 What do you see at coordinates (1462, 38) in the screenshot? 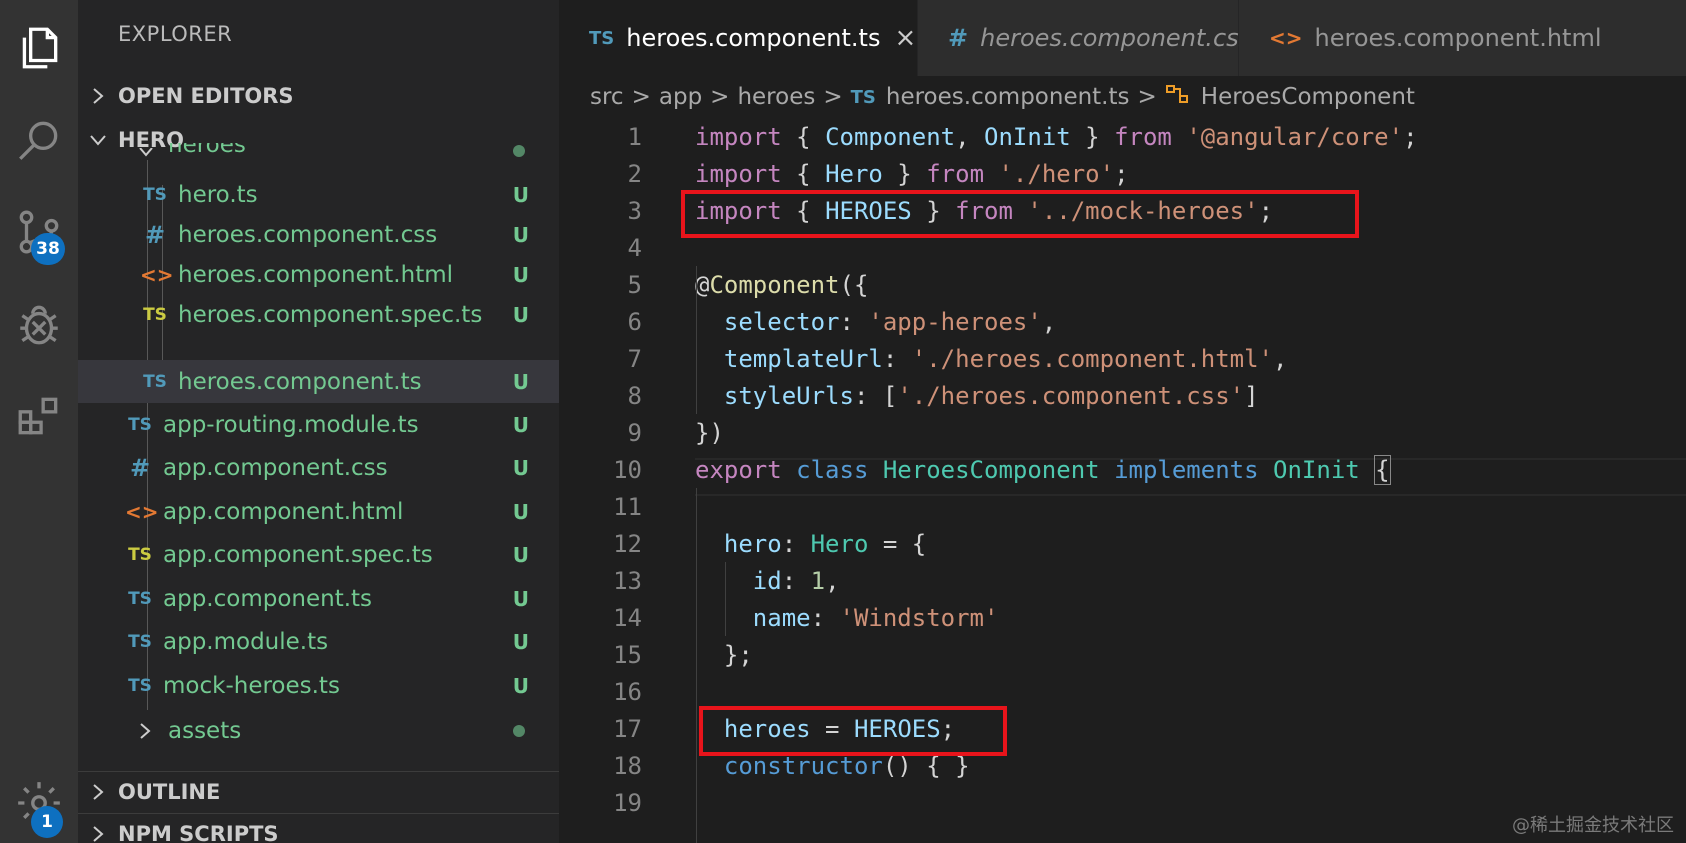
I see `tab-heroes-component-html: <> heroes.component.html` at bounding box center [1462, 38].